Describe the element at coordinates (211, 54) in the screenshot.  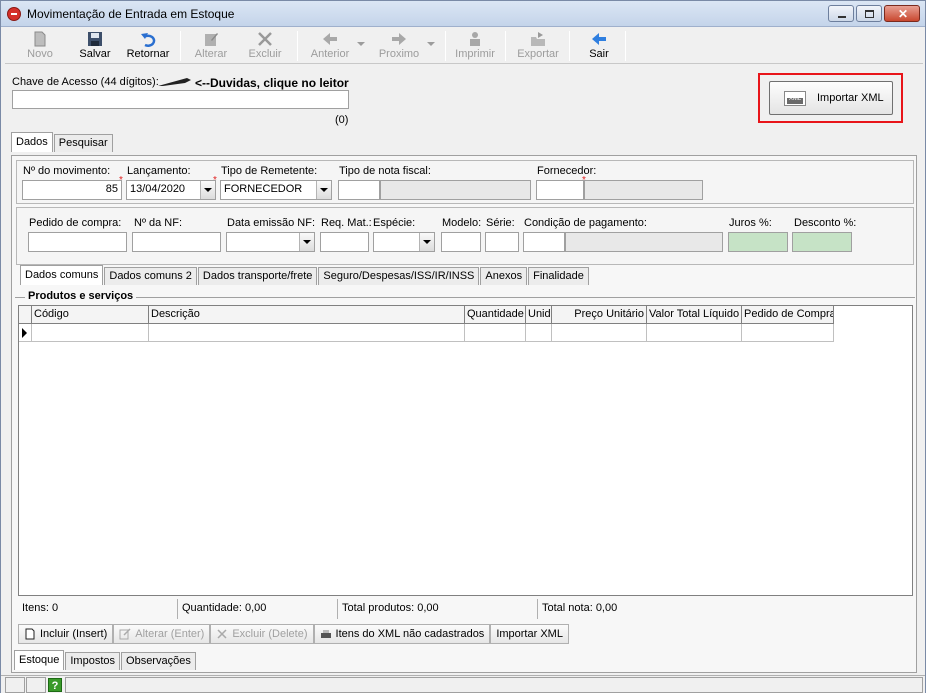
I see `alterar-label: Alterar` at that location.